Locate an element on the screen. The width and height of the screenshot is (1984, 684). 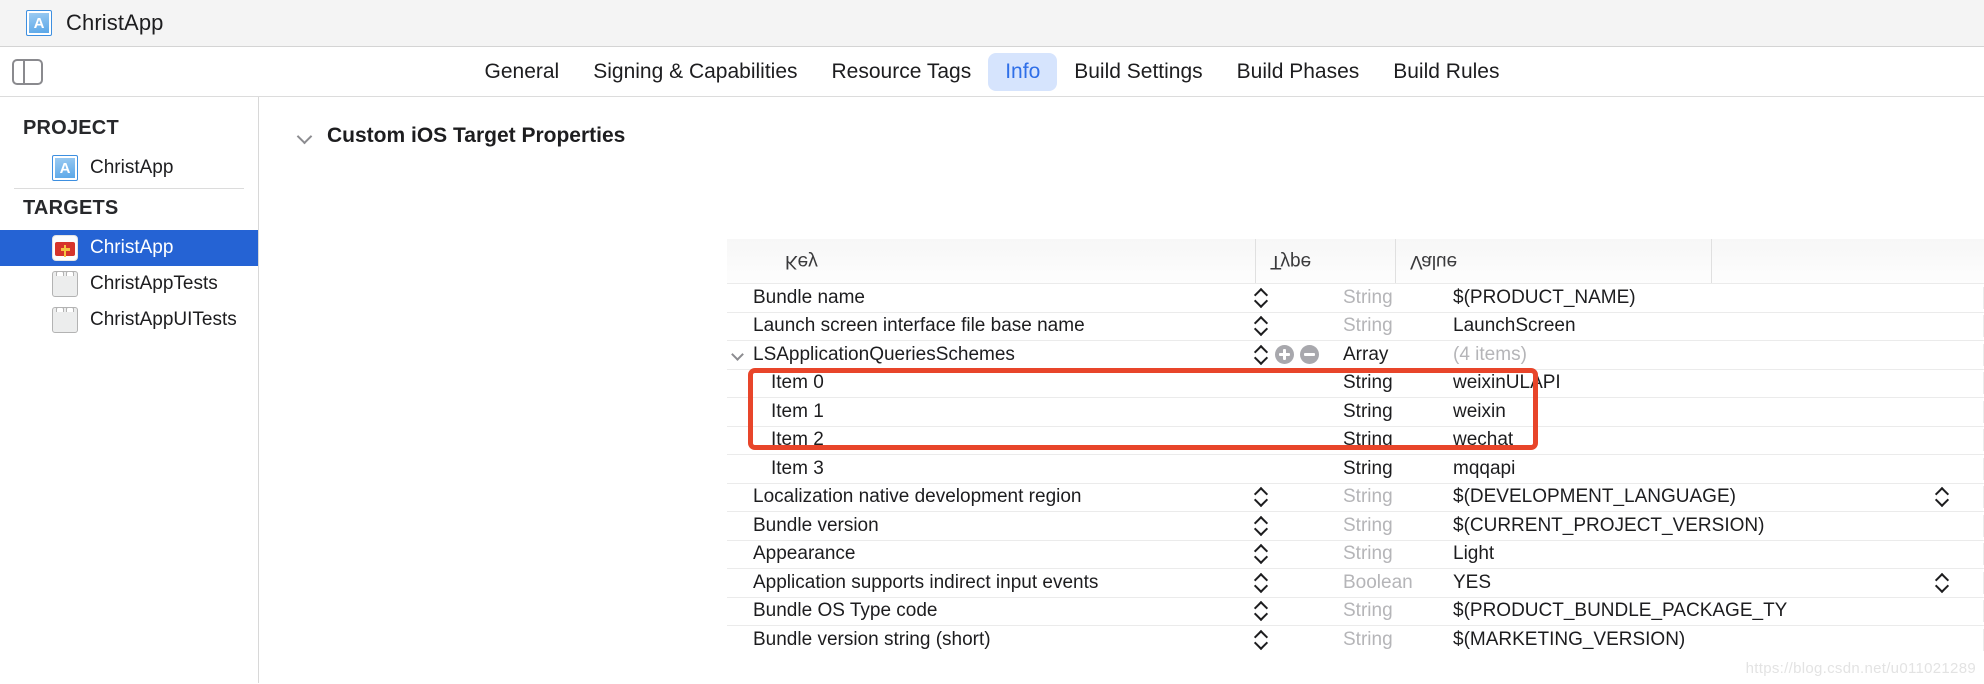
table-row: Appearance String Light is located at coordinates (1355, 554).